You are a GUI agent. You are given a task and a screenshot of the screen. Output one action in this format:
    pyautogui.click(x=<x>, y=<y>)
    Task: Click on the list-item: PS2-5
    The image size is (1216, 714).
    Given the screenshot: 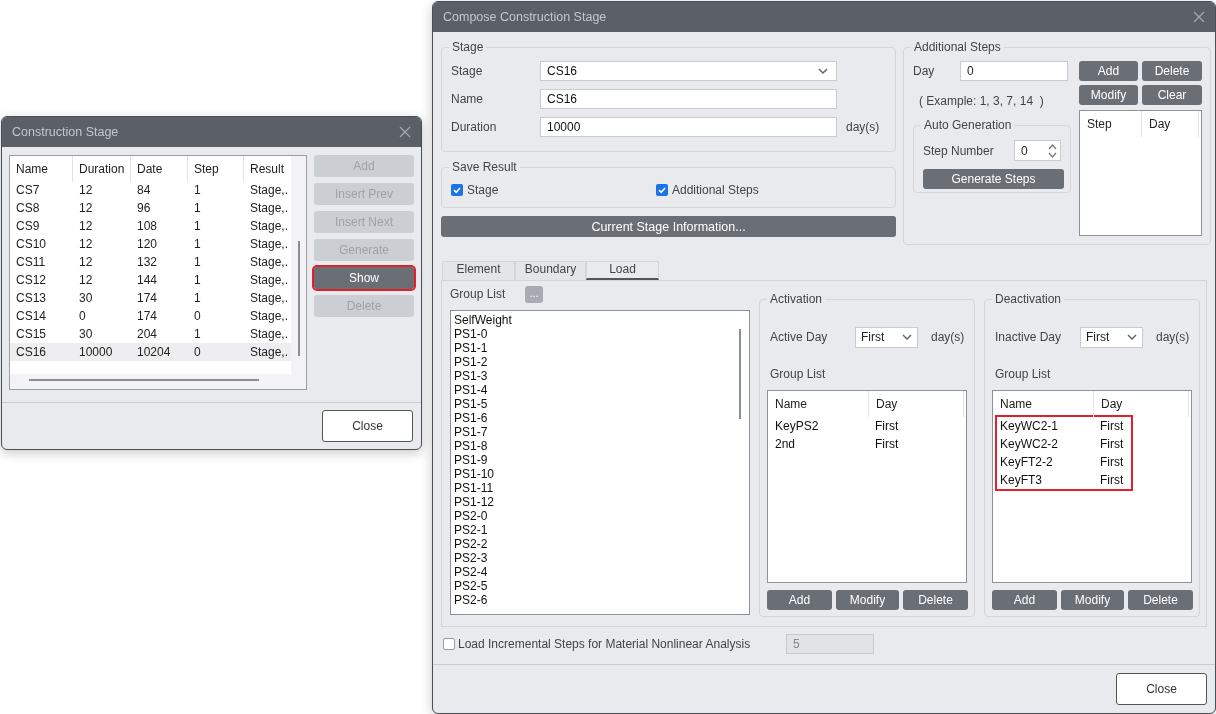 What is the action you would take?
    pyautogui.click(x=593, y=586)
    